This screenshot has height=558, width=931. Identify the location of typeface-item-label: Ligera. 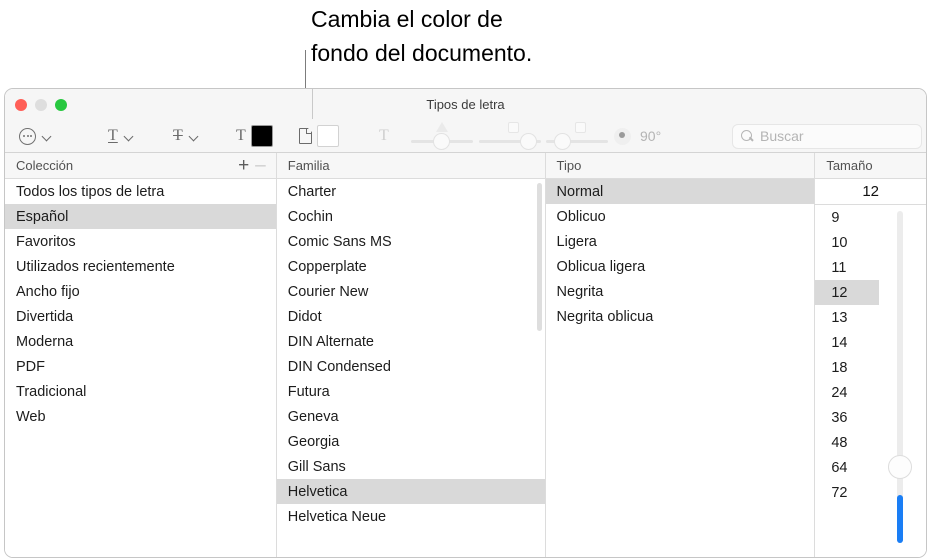
(576, 241).